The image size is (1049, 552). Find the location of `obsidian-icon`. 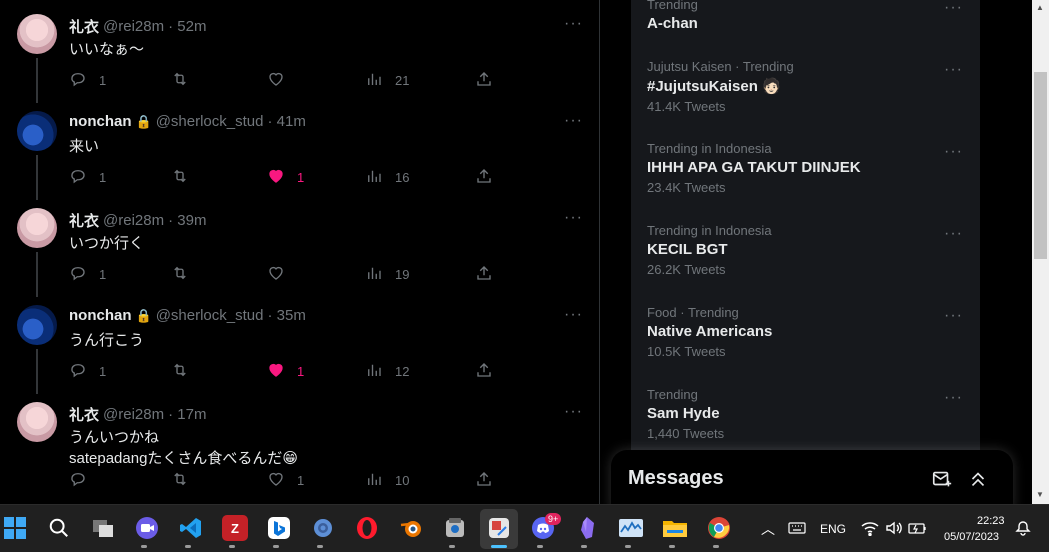

obsidian-icon is located at coordinates (587, 528).